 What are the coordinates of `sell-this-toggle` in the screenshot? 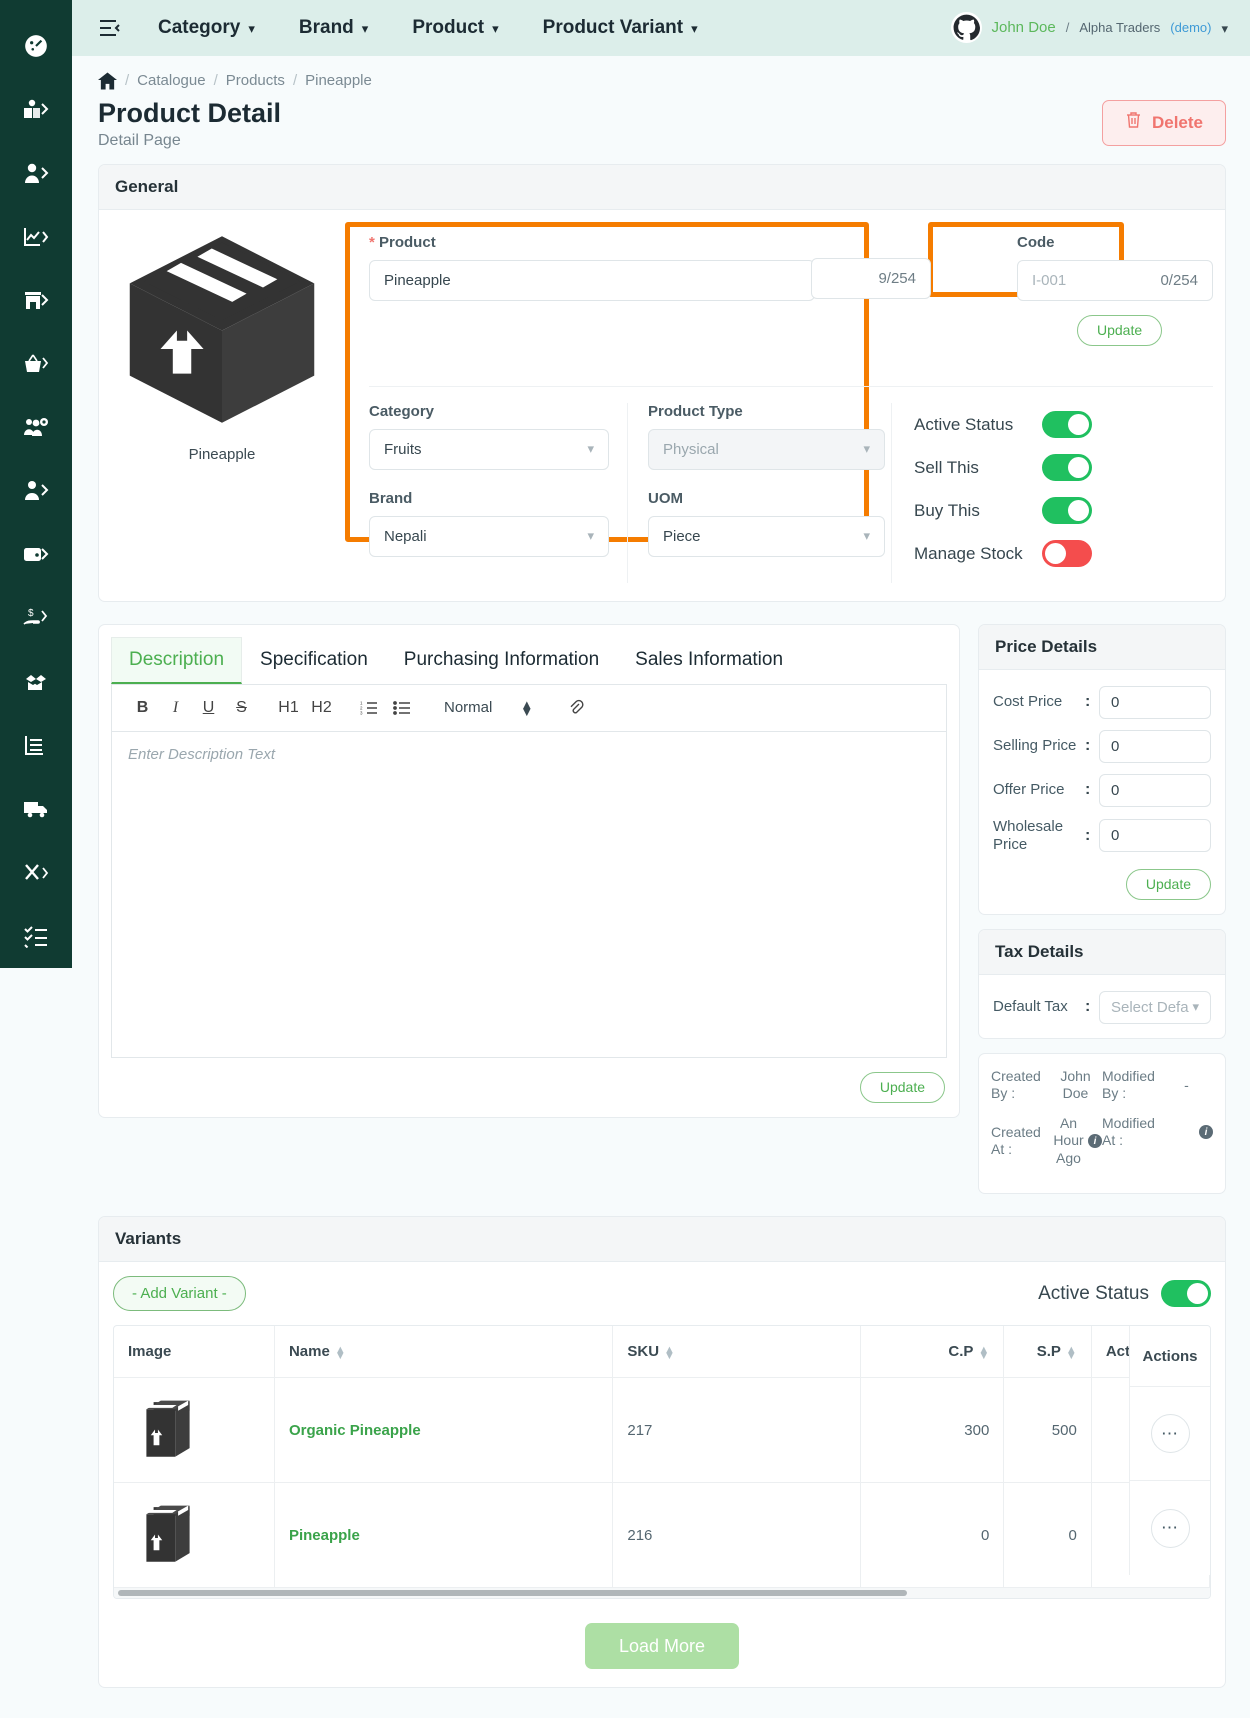 It's located at (1067, 467).